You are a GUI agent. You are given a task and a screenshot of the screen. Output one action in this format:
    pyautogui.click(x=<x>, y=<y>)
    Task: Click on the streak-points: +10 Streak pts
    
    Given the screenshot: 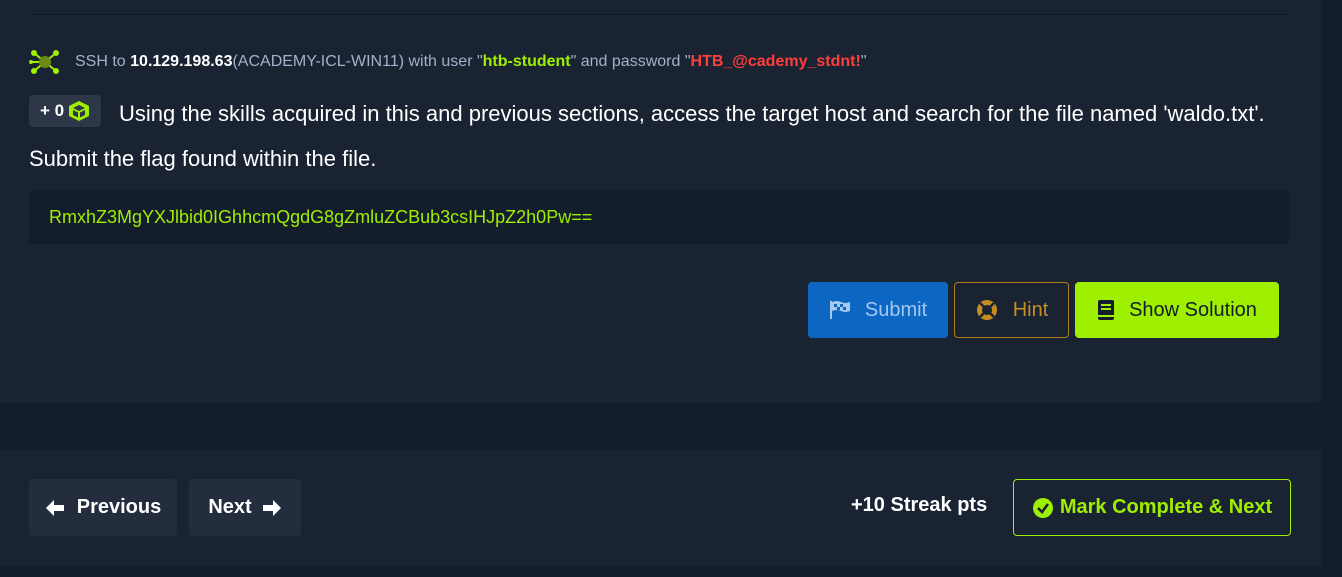 What is the action you would take?
    pyautogui.click(x=919, y=505)
    